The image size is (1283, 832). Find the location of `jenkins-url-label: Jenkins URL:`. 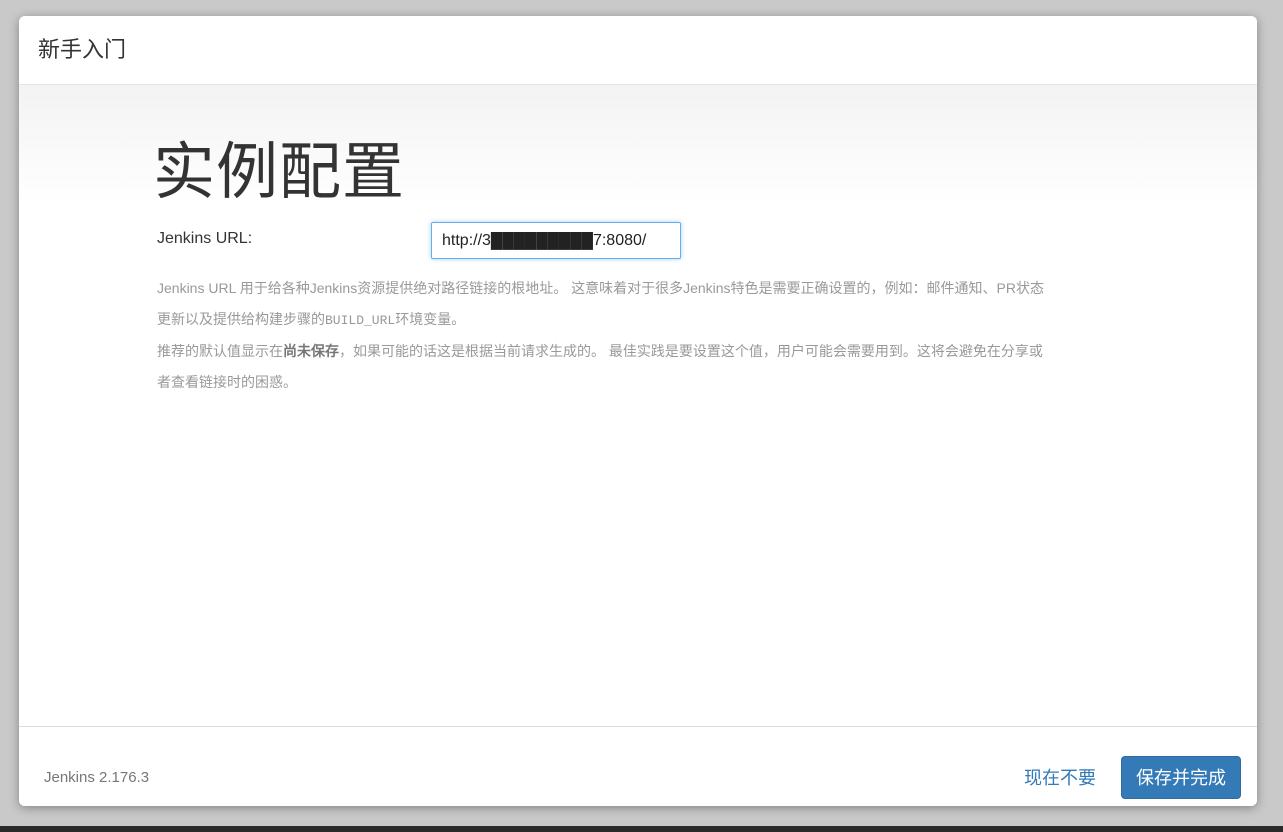

jenkins-url-label: Jenkins URL: is located at coordinates (205, 238).